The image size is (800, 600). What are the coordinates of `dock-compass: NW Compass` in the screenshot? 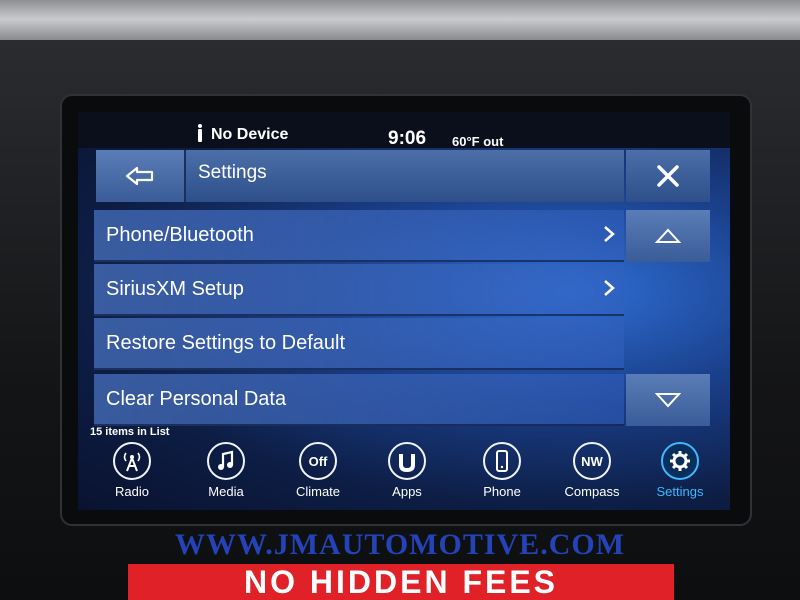 It's located at (592, 470).